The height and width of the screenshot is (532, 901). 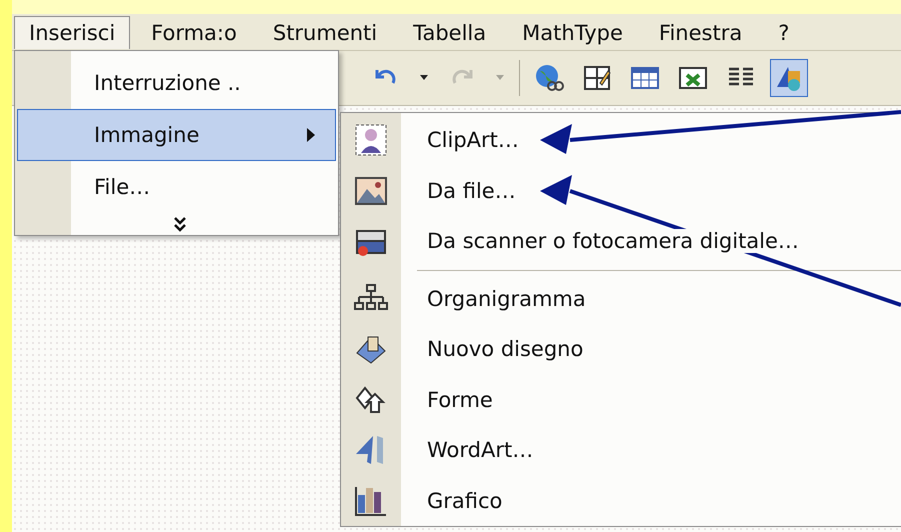 What do you see at coordinates (176, 135) in the screenshot?
I see `menu-item: Immagine` at bounding box center [176, 135].